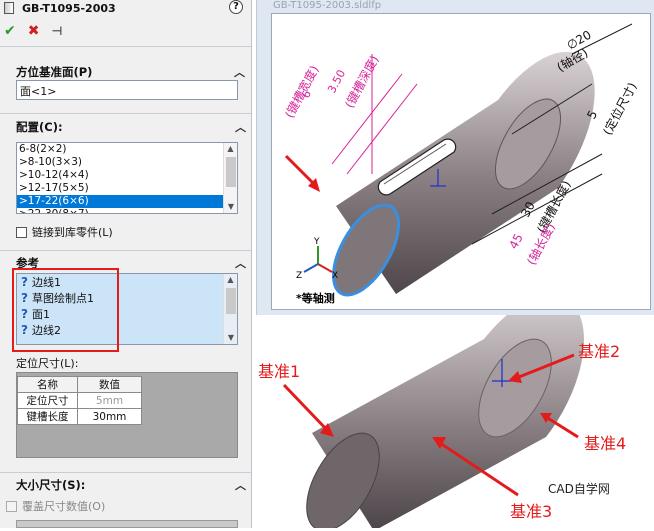 This screenshot has height=531, width=654. Describe the element at coordinates (316, 242) in the screenshot. I see `axis-y-label: Y` at that location.